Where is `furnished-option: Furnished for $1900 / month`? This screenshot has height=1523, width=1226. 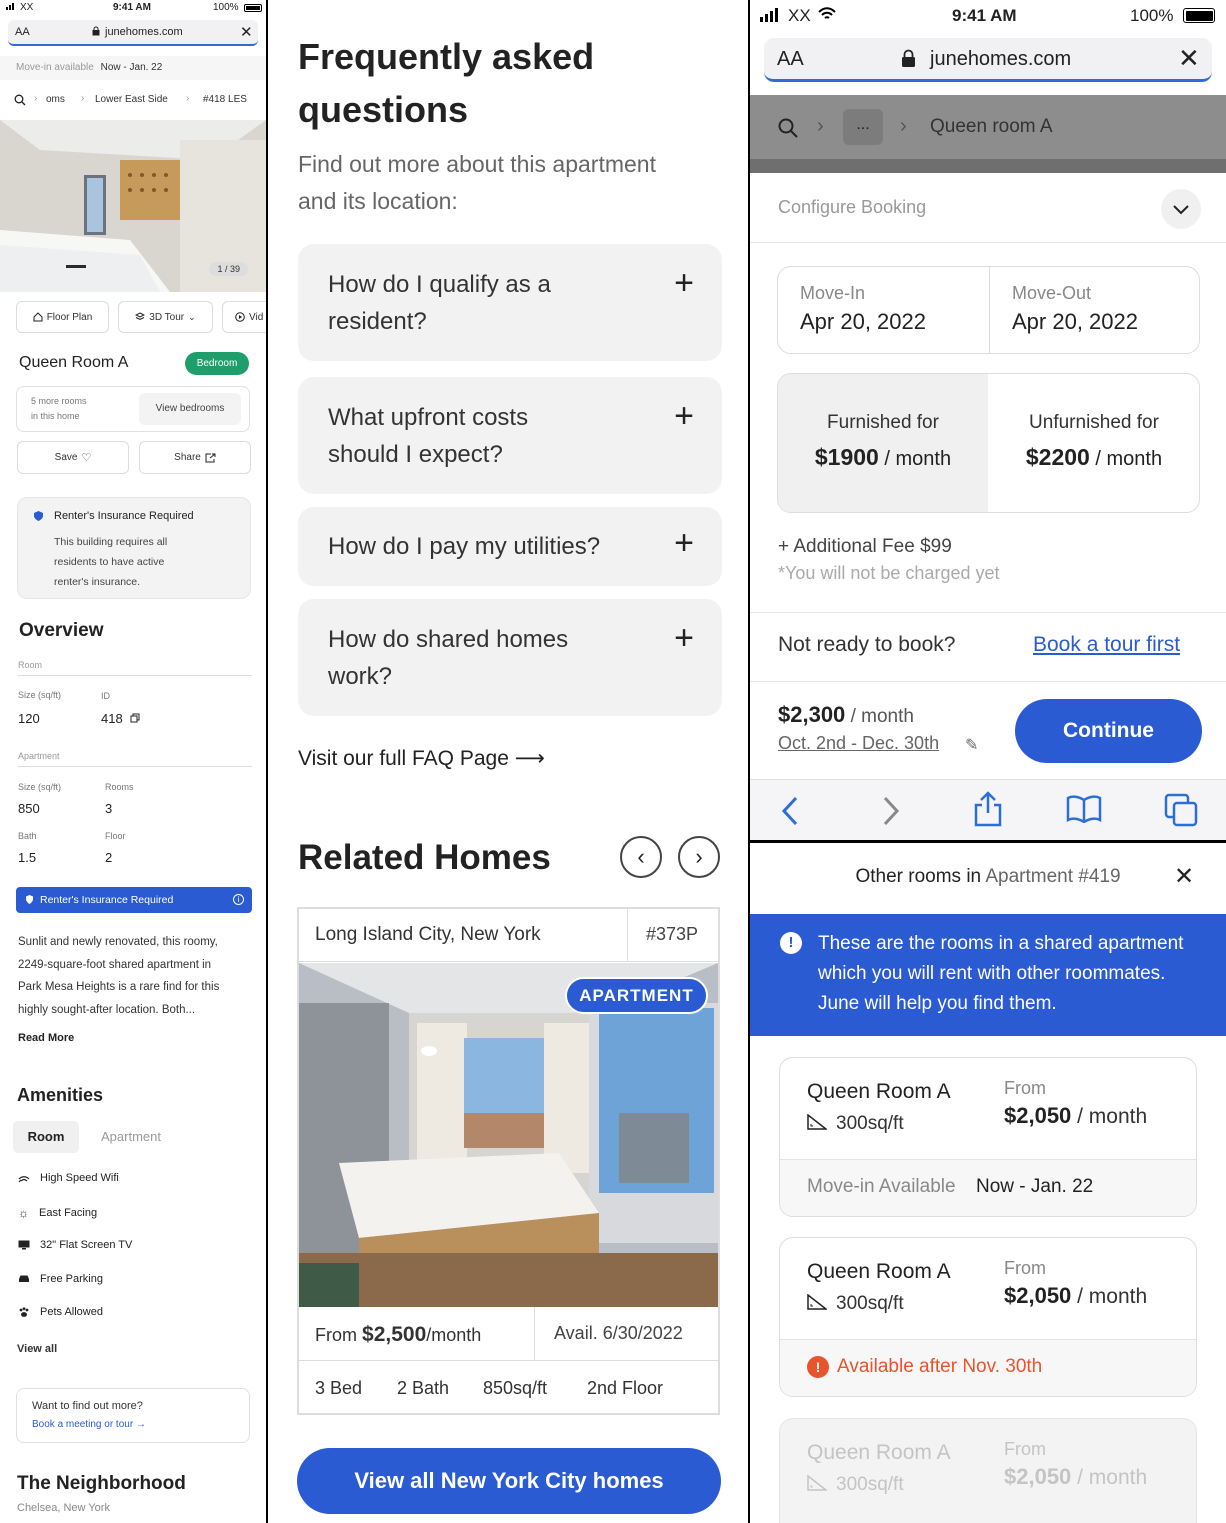 furnished-option: Furnished for $1900 / month is located at coordinates (883, 443).